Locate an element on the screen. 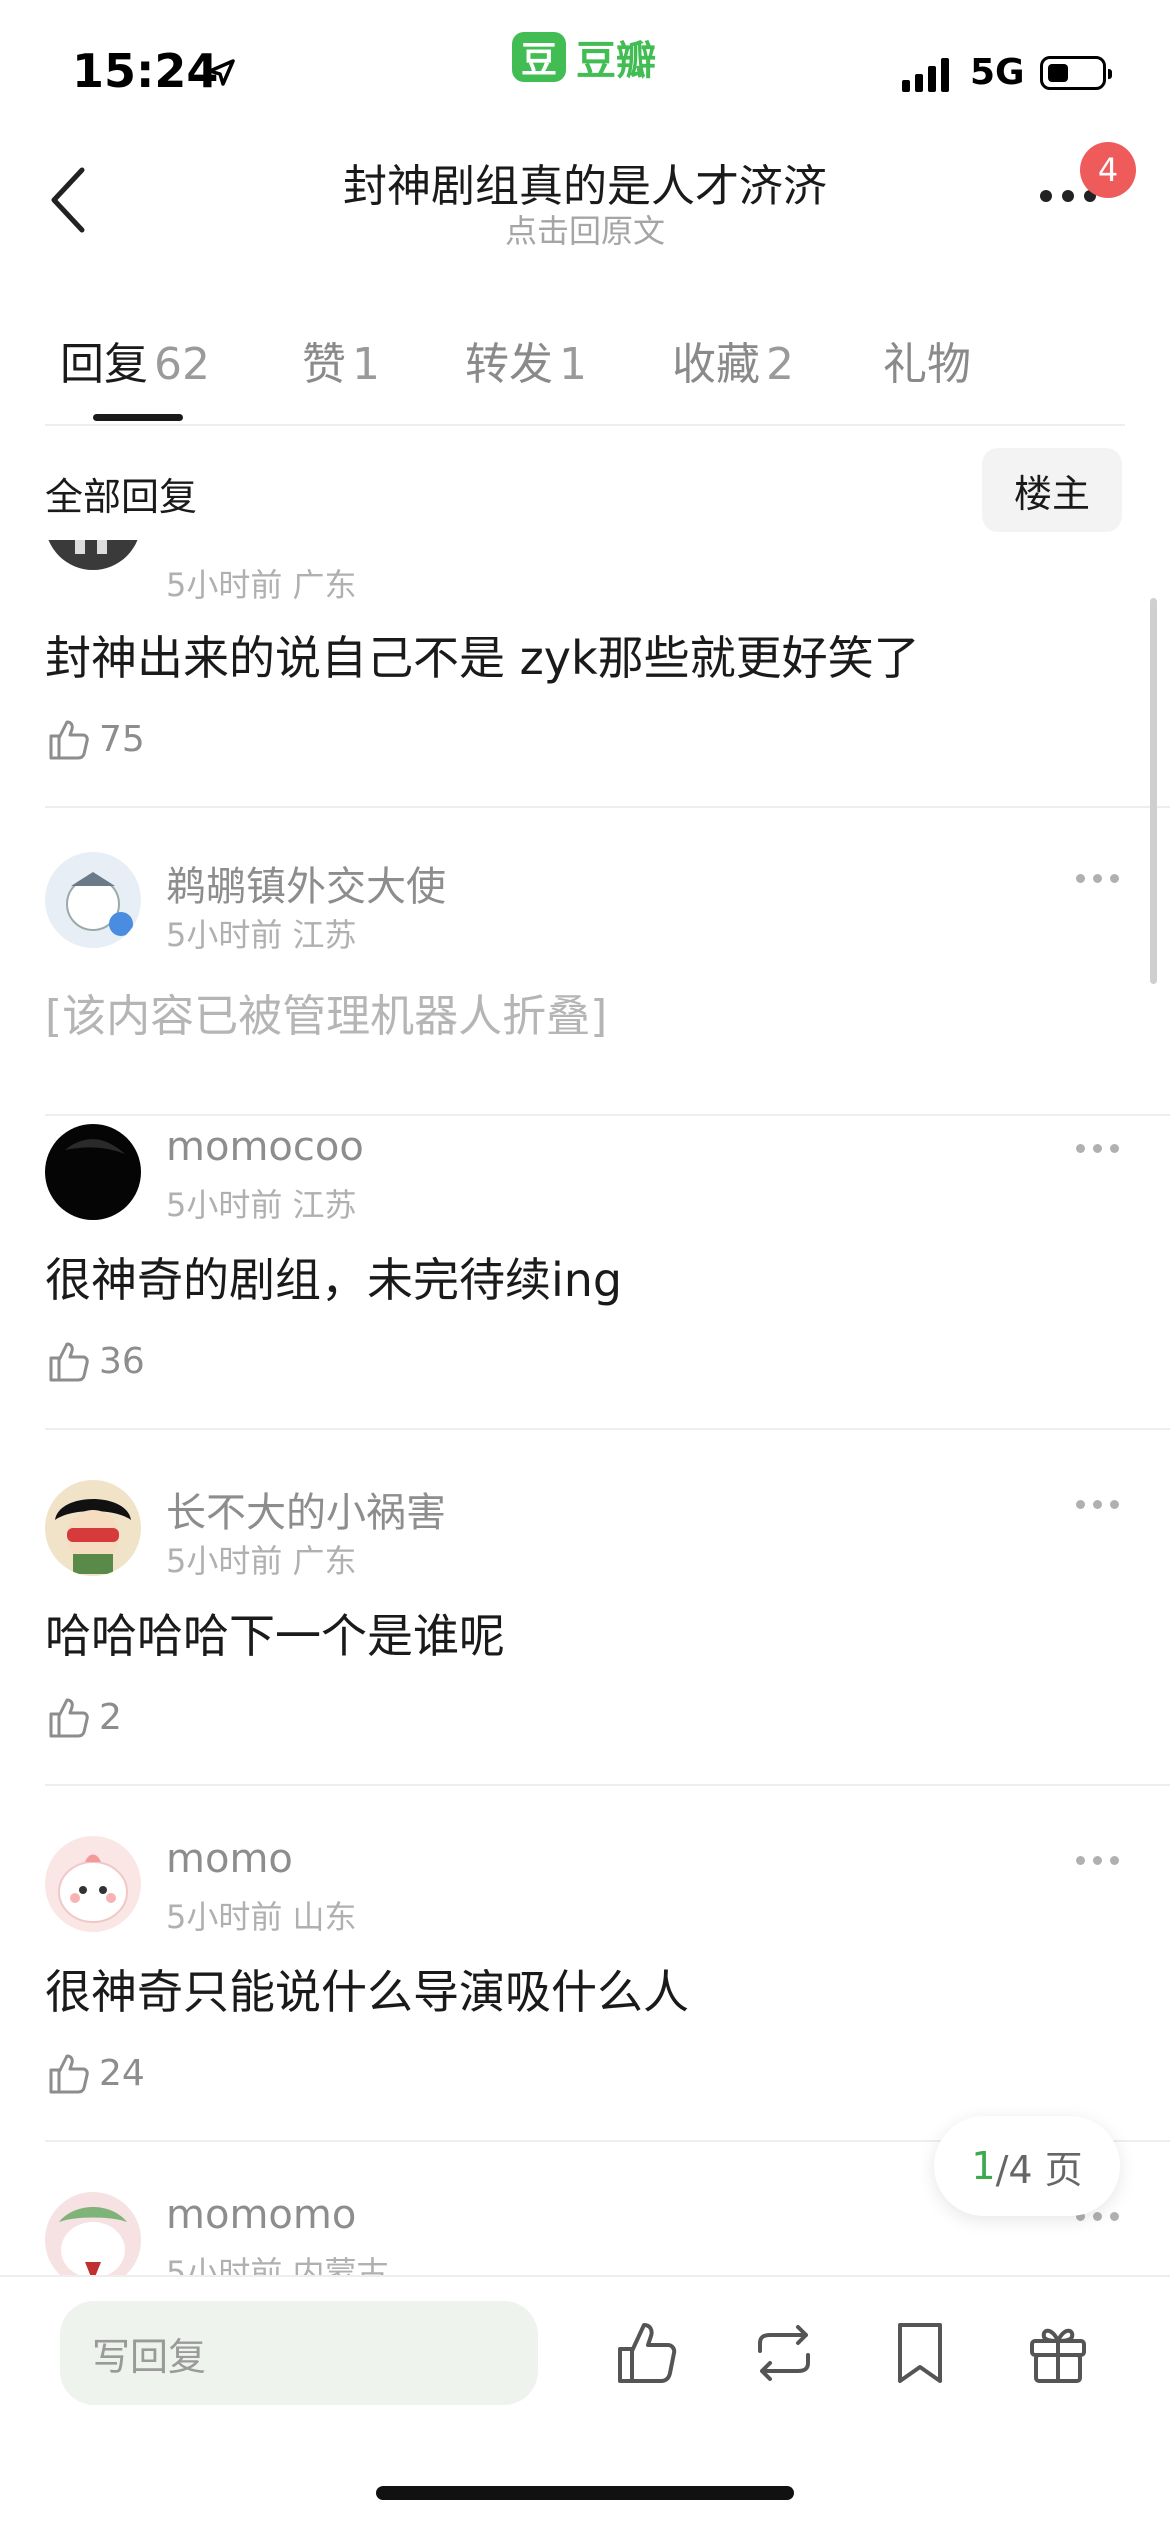 The width and height of the screenshot is (1170, 2532). tab-label: 收藏 is located at coordinates (716, 364).